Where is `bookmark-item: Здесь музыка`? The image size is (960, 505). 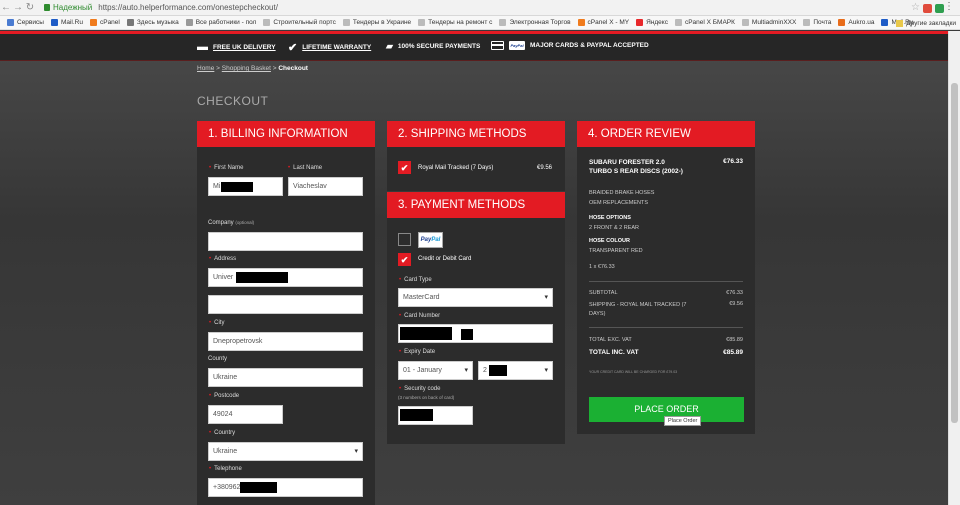 bookmark-item: Здесь музыка is located at coordinates (152, 22).